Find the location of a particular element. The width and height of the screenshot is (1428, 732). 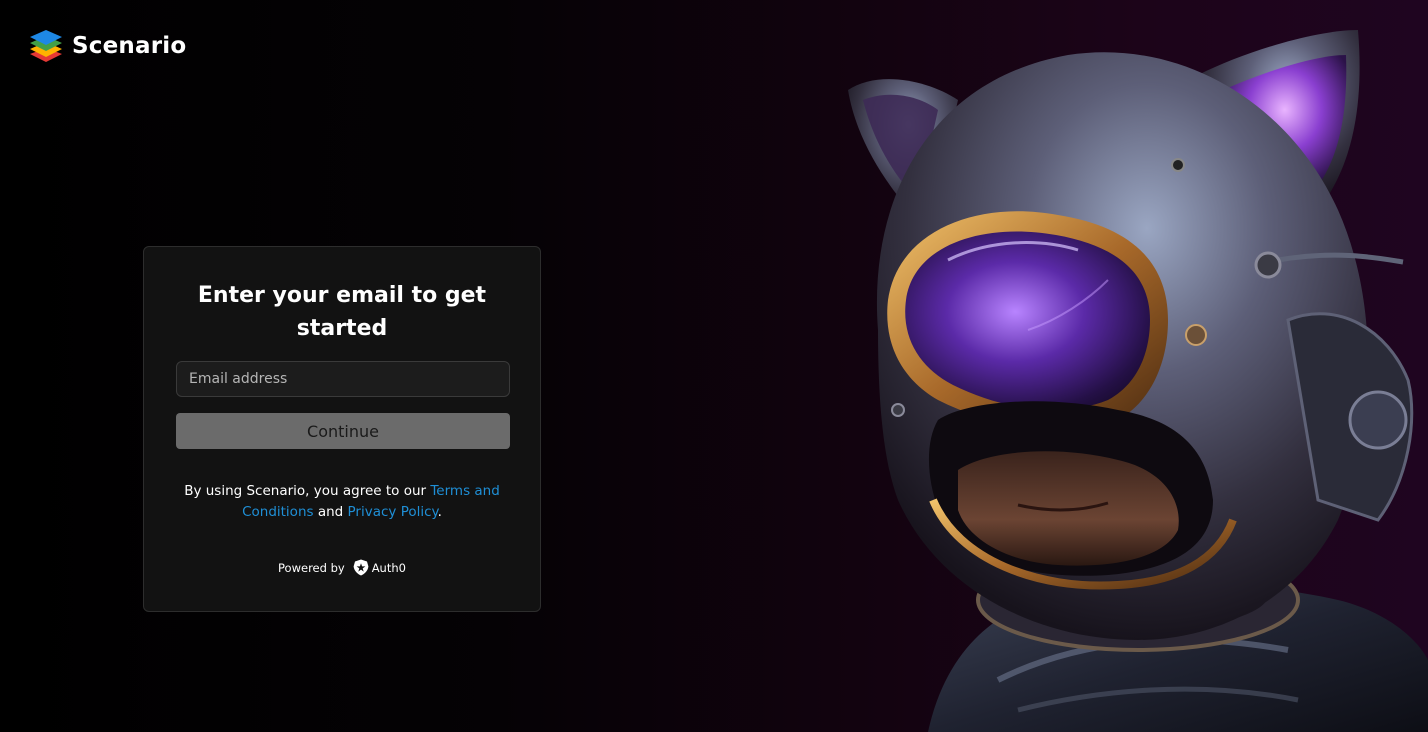

continue-button: Continue is located at coordinates (343, 431).